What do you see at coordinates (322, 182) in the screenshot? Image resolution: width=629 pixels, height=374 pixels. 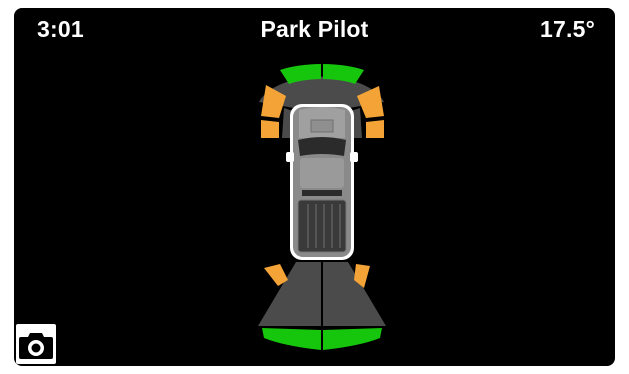 I see `vehicle-icon` at bounding box center [322, 182].